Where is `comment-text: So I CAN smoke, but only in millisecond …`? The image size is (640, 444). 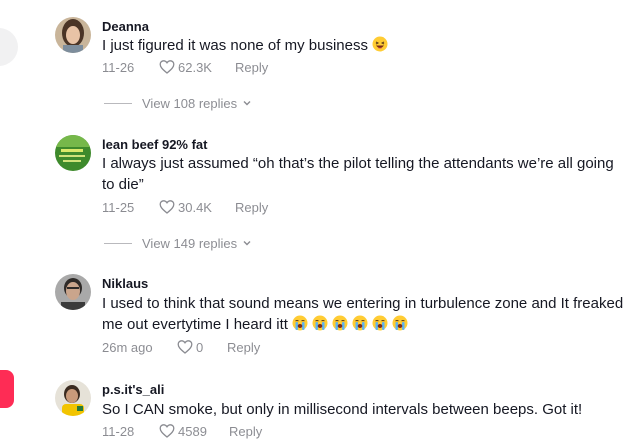
comment-text: So I CAN smoke, but only in millisecond … is located at coordinates (367, 409).